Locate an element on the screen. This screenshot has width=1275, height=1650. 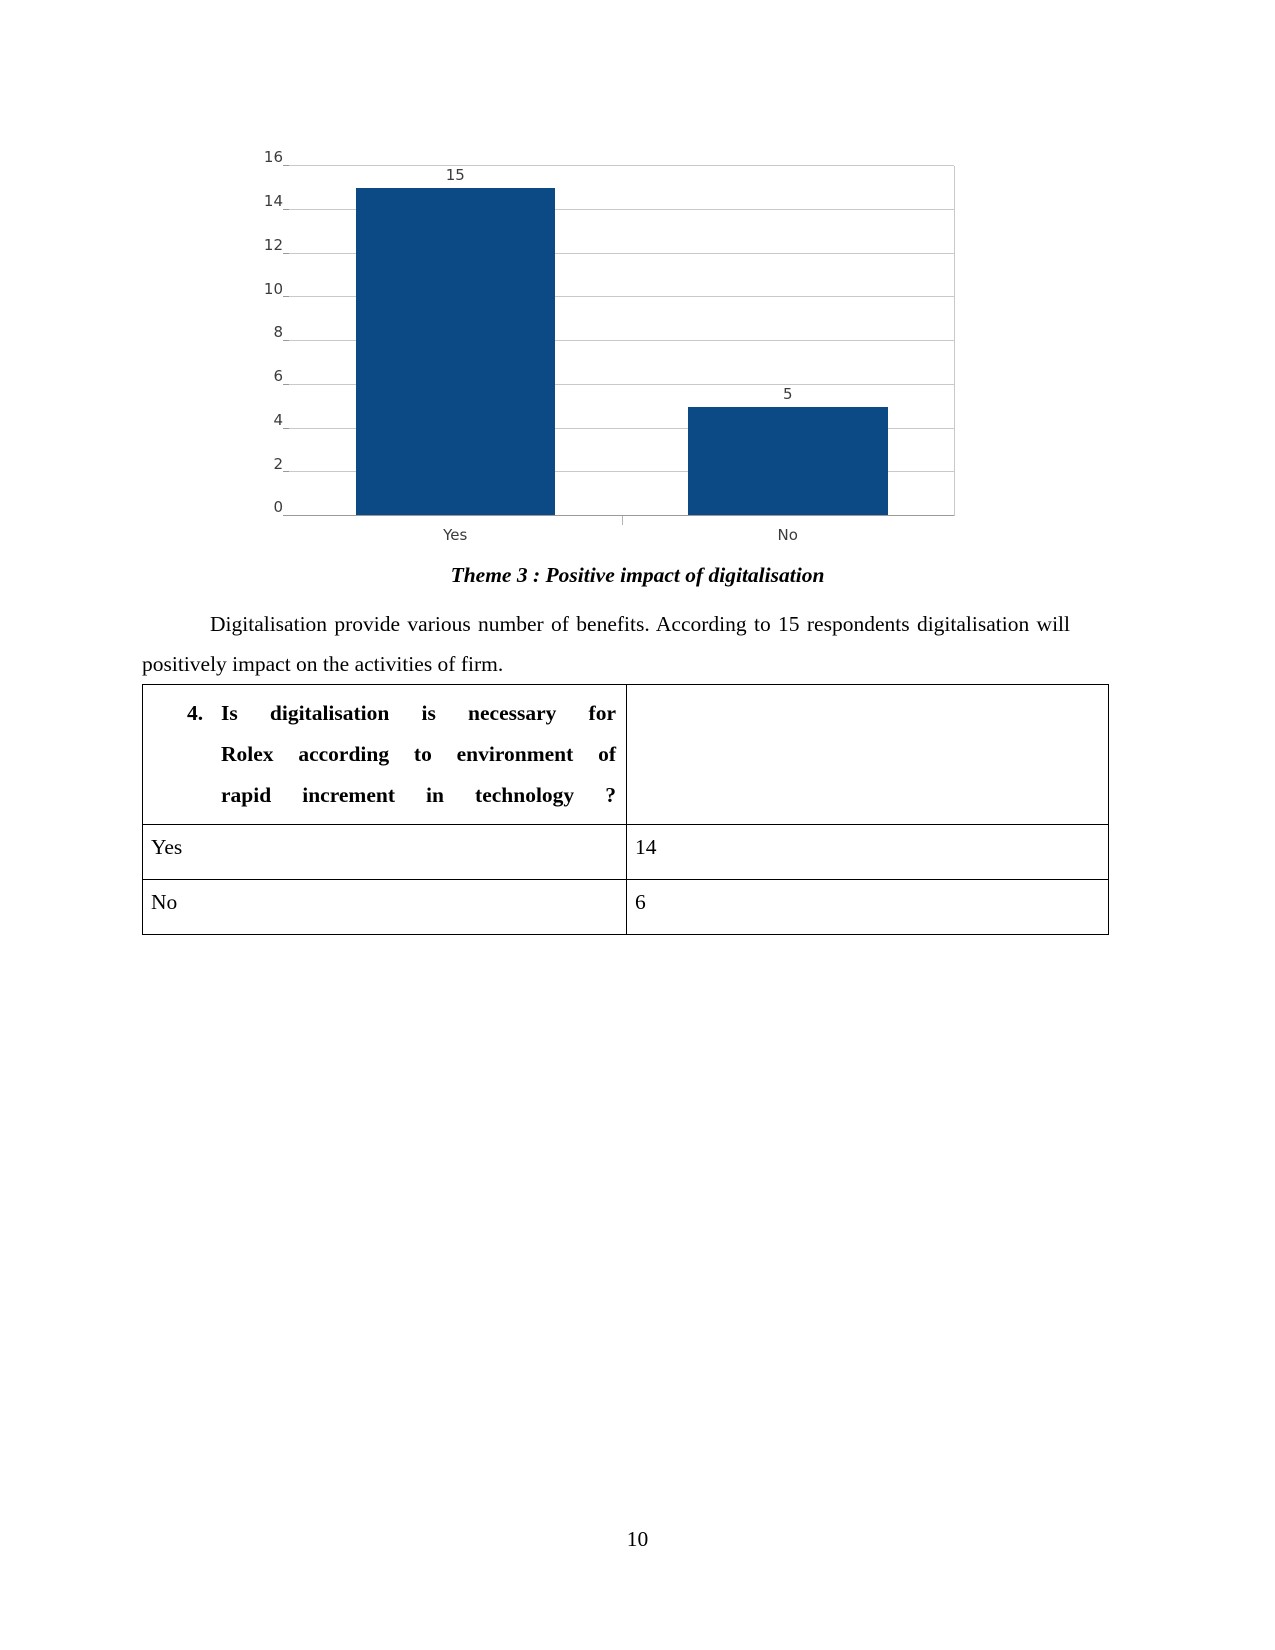
question-line-1: Is digitalisation is necessary for is located at coordinates (418, 713).